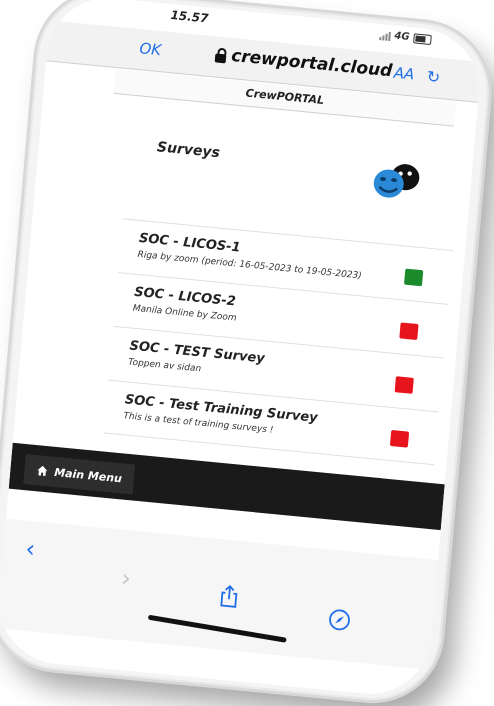 The image size is (494, 706). I want to click on share-icon, so click(229, 596).